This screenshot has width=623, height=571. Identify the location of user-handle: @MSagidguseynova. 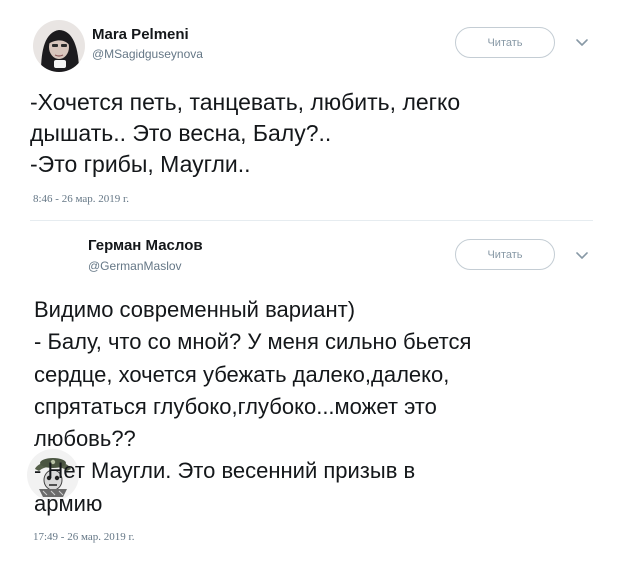
(147, 54).